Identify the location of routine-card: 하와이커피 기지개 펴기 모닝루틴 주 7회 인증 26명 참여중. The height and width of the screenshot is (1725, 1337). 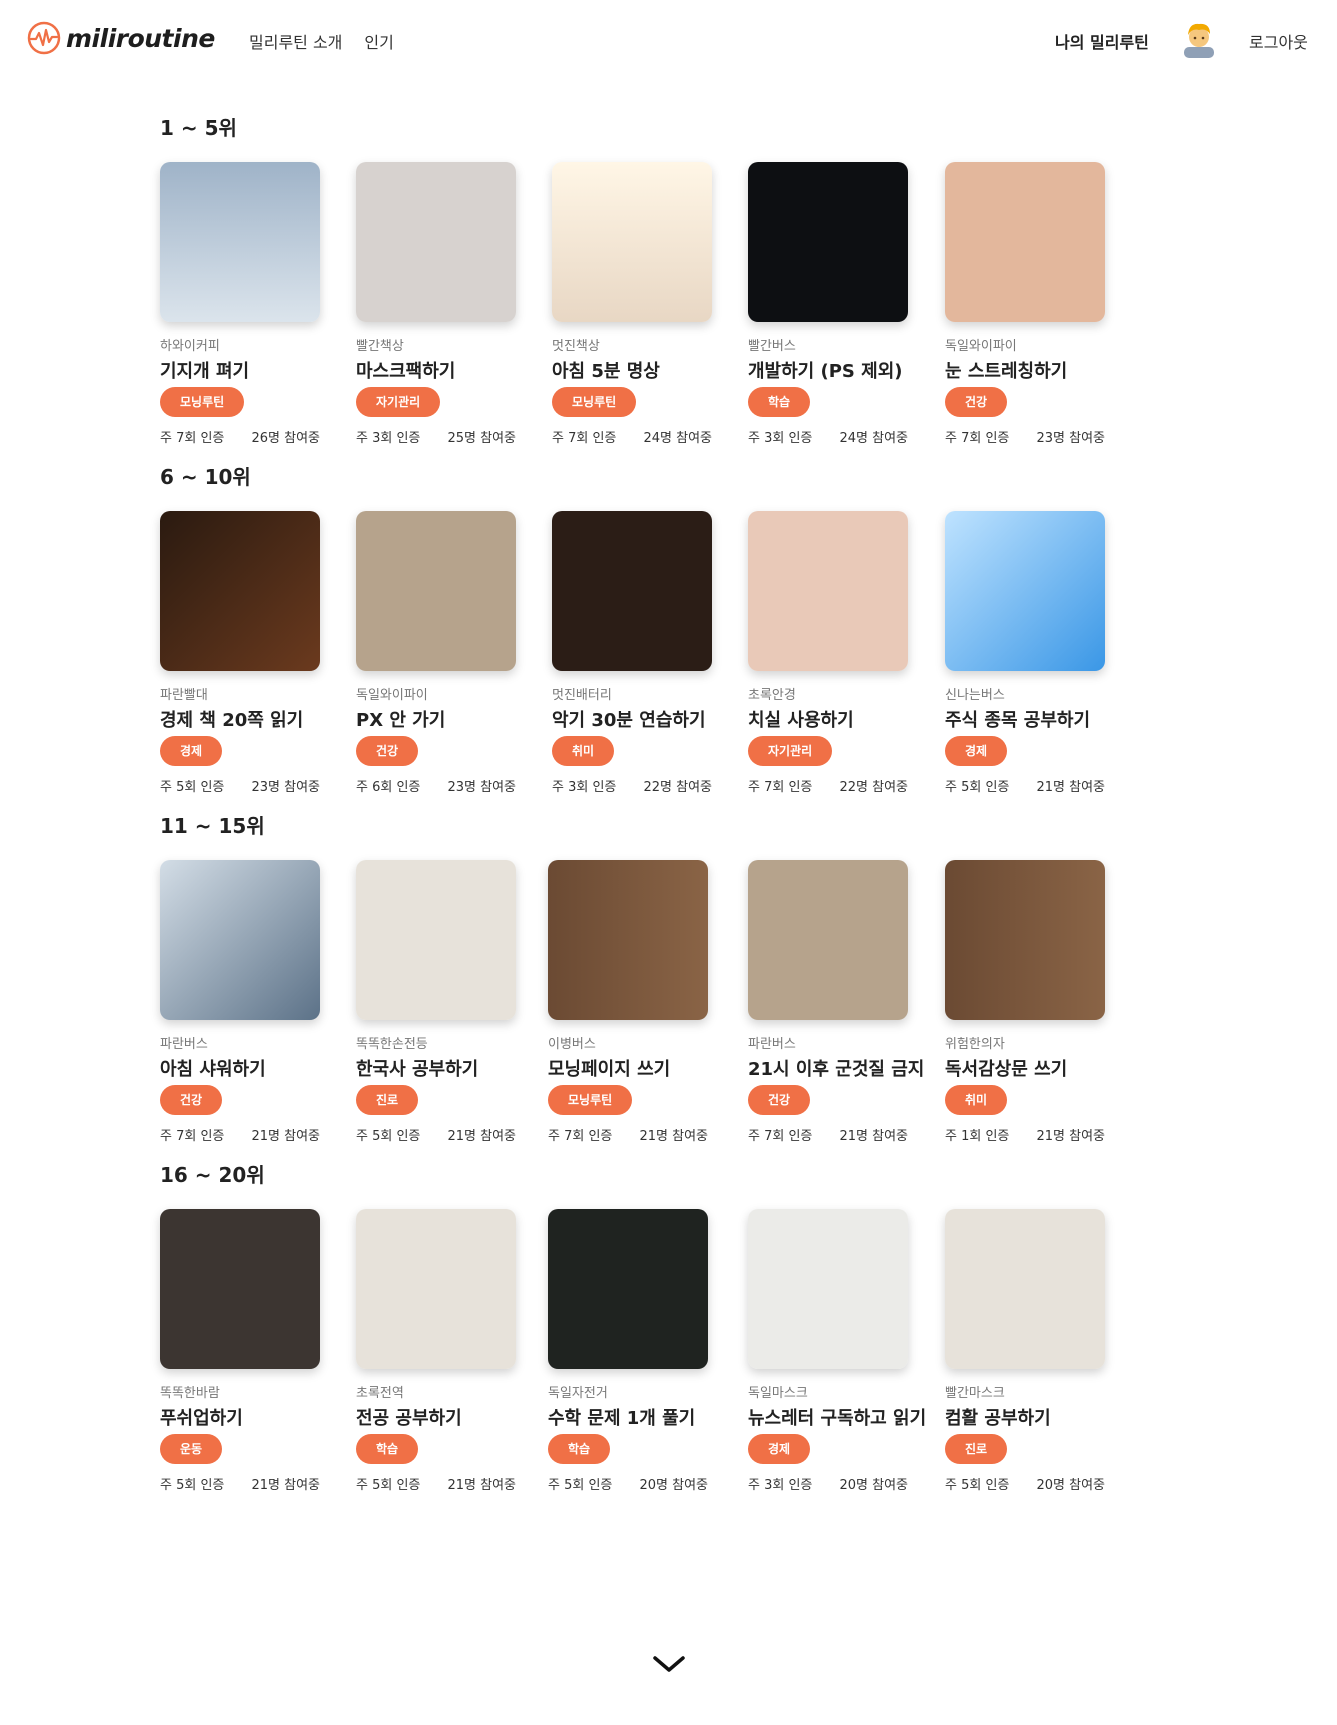
(247, 304).